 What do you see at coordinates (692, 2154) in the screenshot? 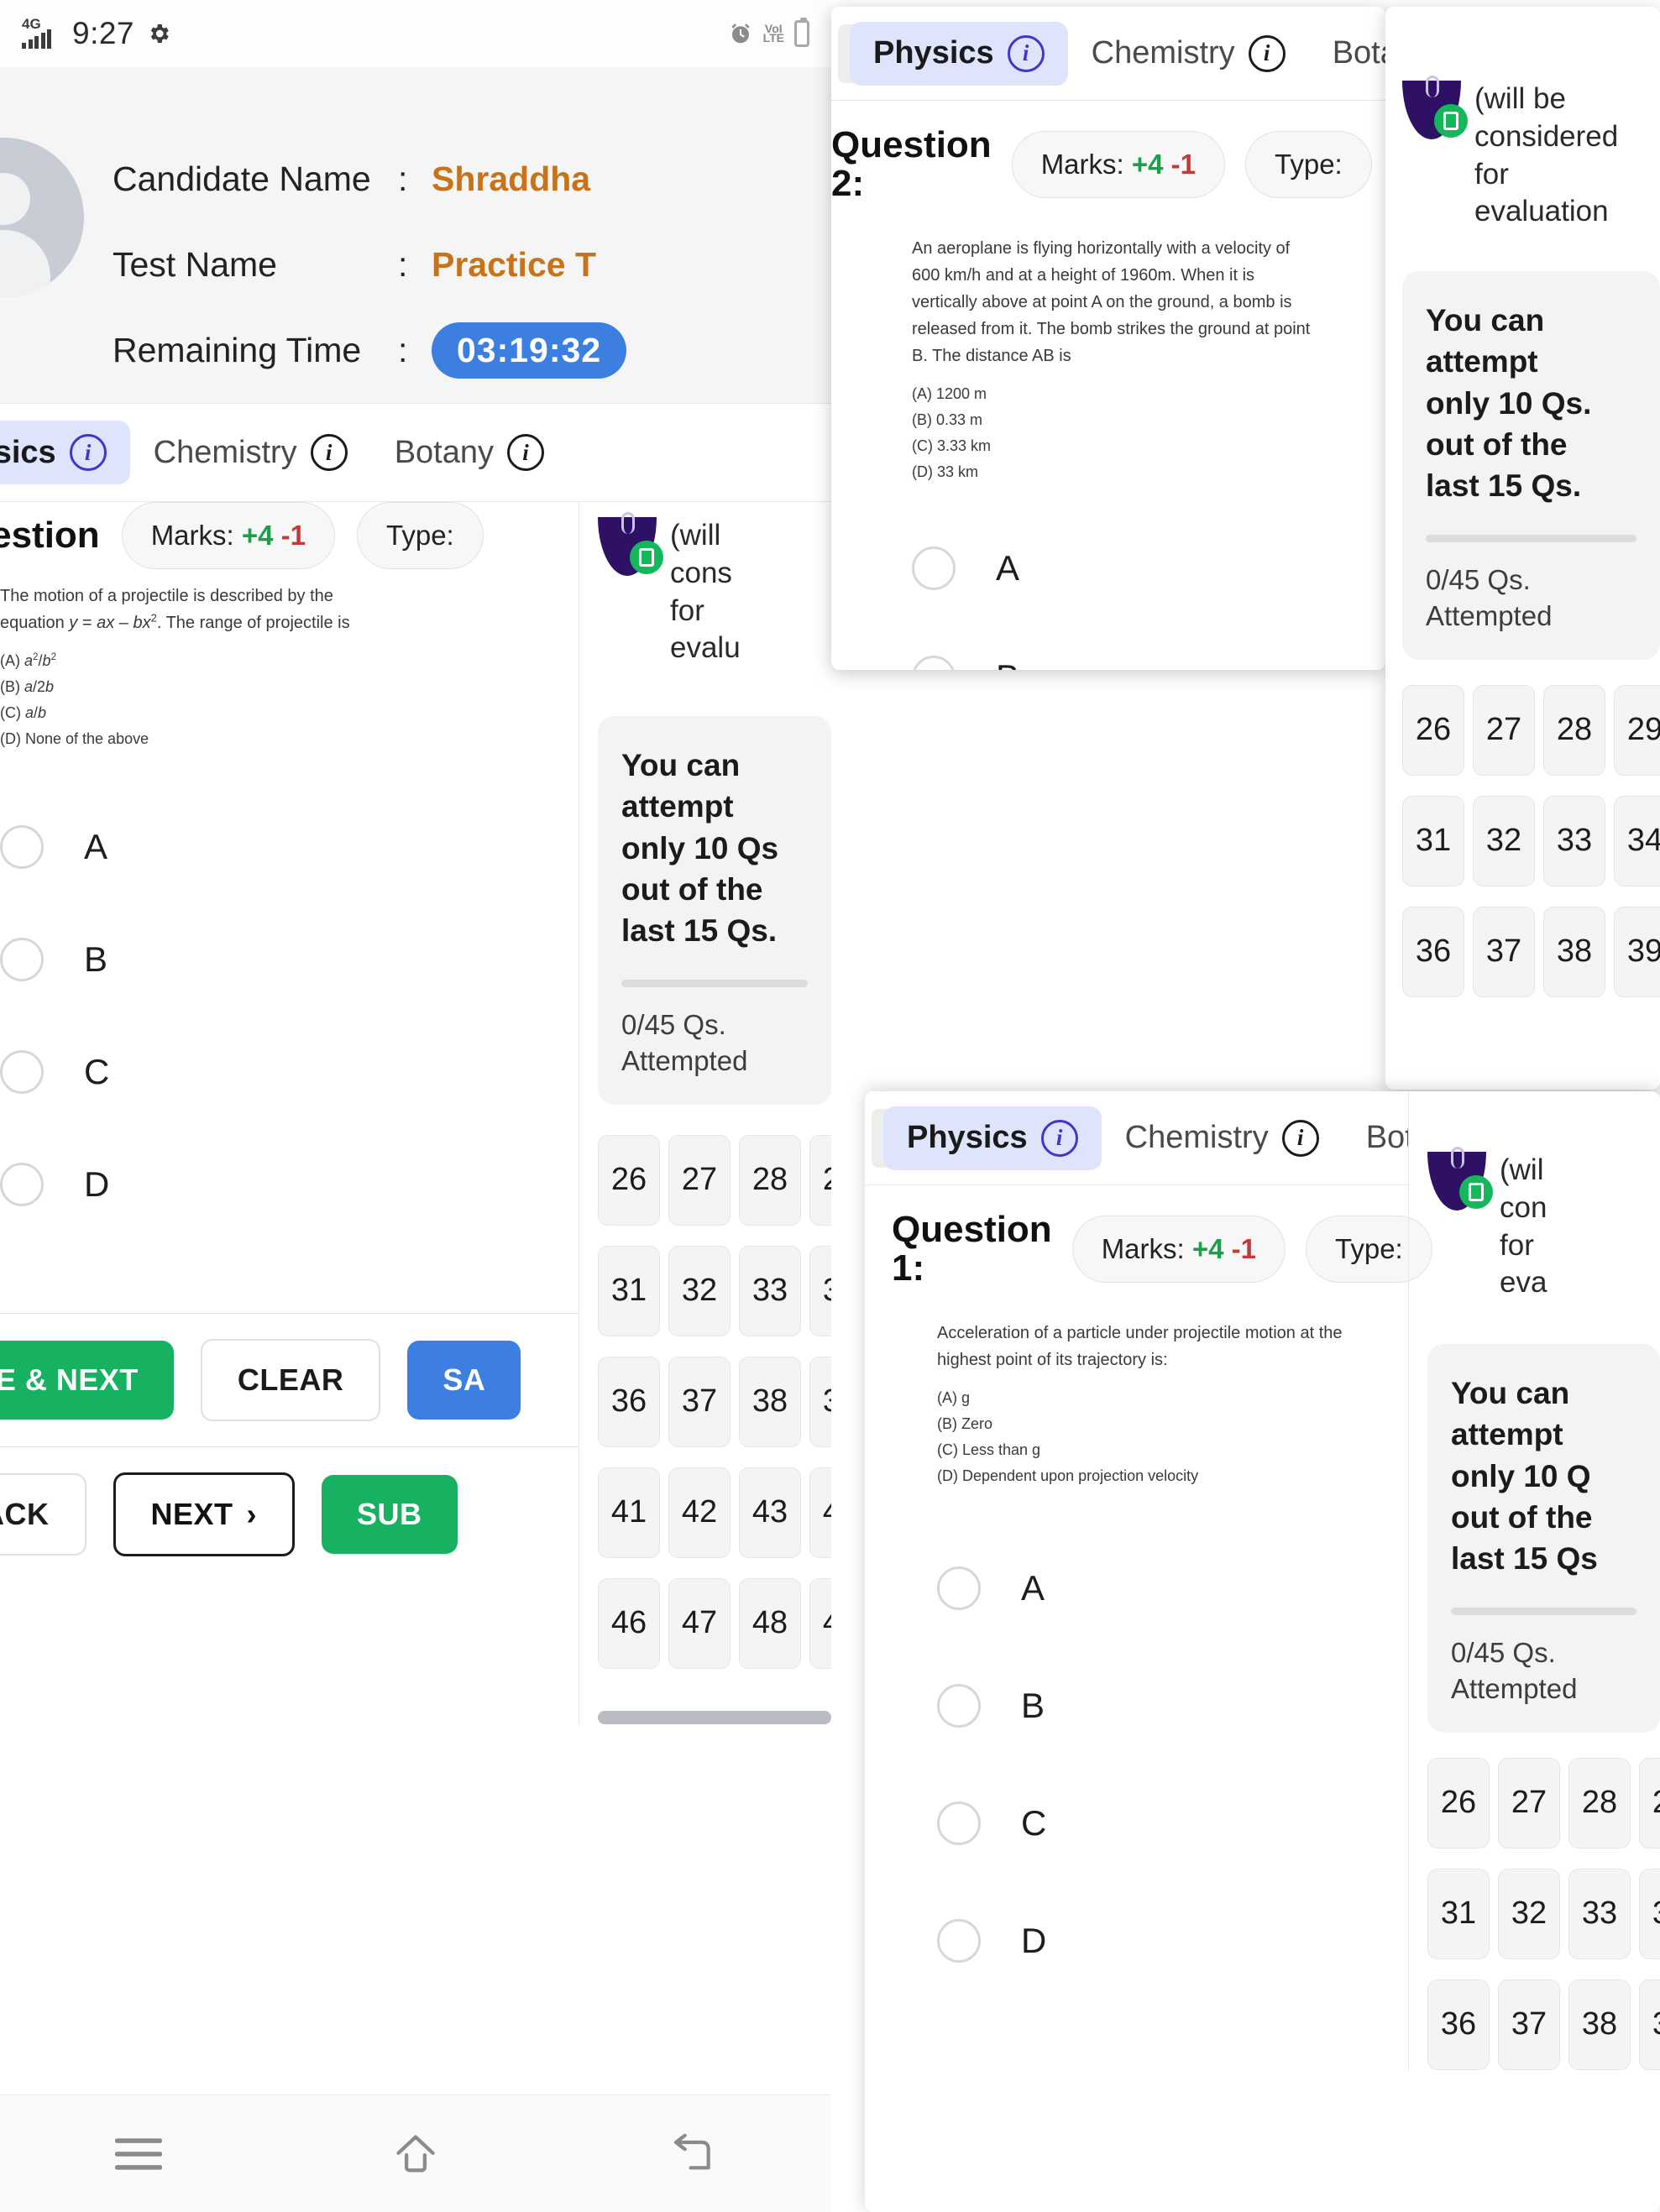
I see `back-icon` at bounding box center [692, 2154].